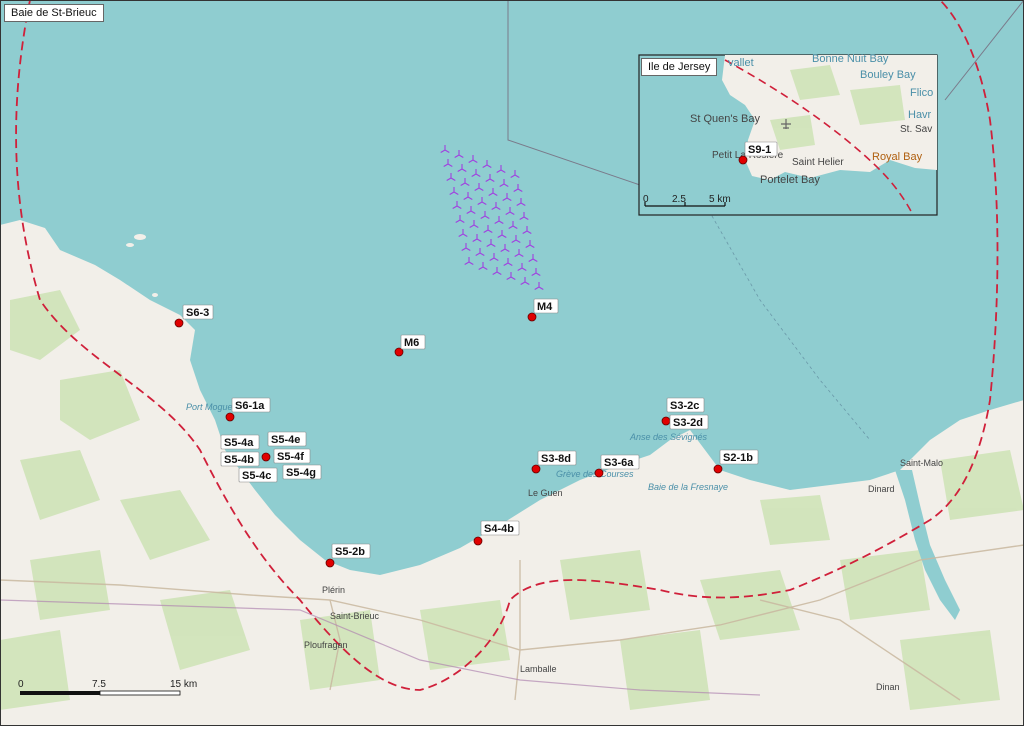  I want to click on place-ploufragan: Ploufragan, so click(326, 645).